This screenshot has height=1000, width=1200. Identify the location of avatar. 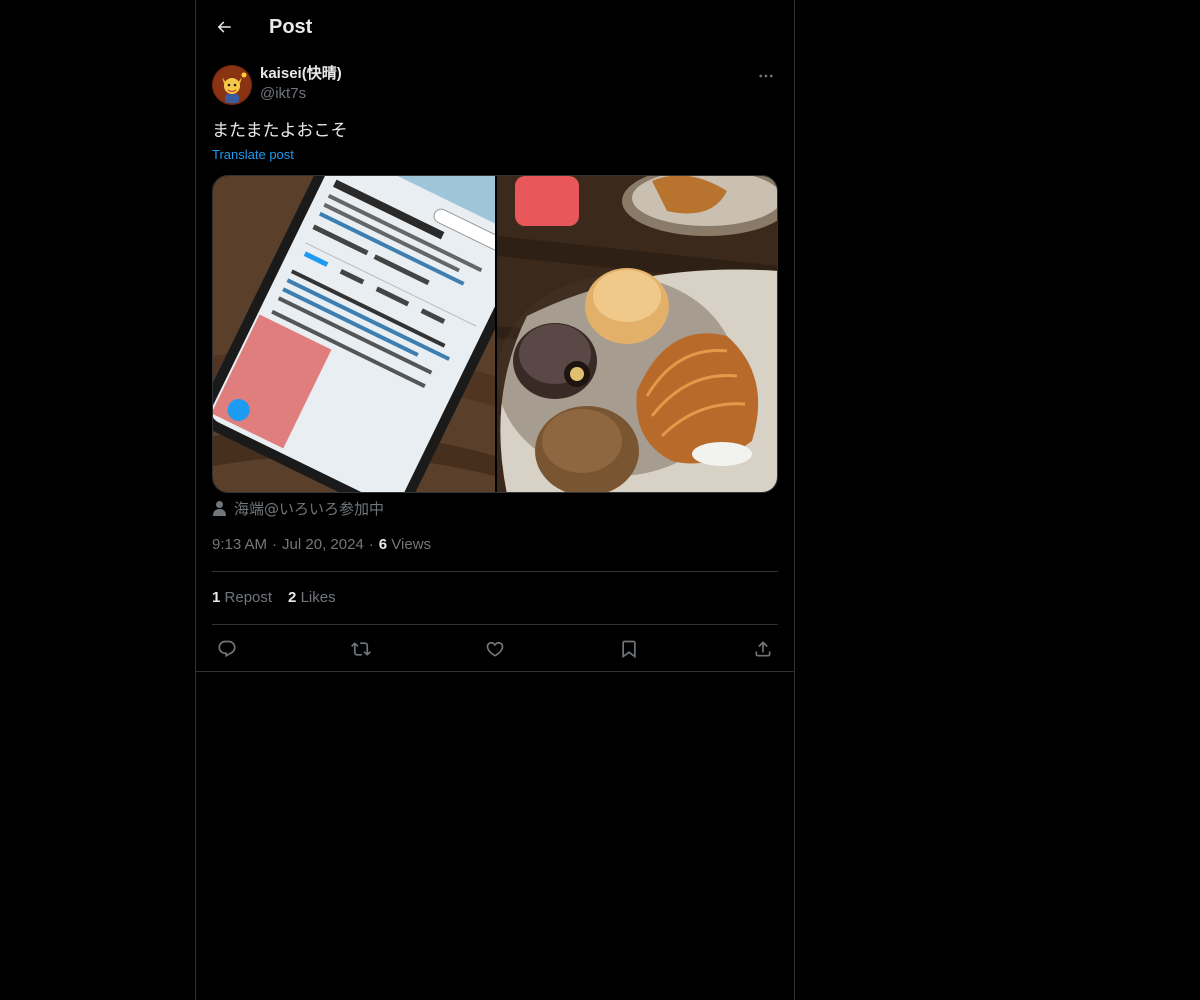
(232, 85).